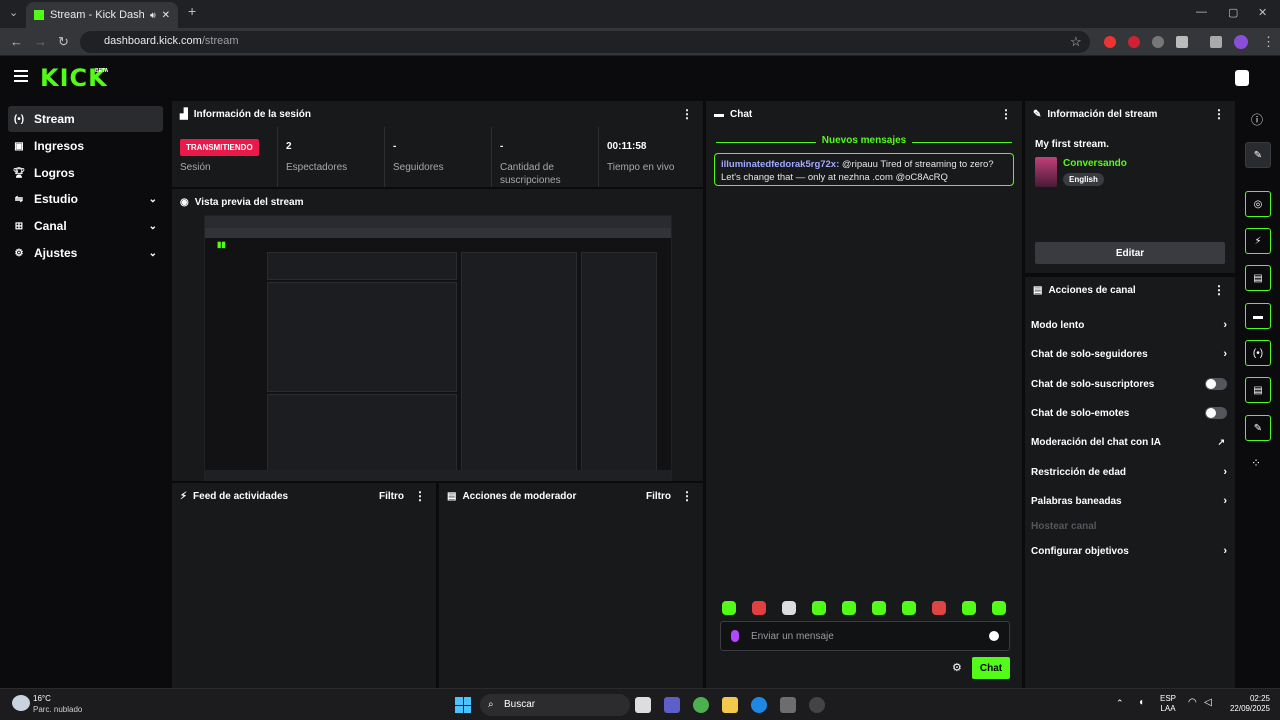  Describe the element at coordinates (85, 173) in the screenshot. I see `sidebar-item-logros: 🏆︎ Logros` at that location.